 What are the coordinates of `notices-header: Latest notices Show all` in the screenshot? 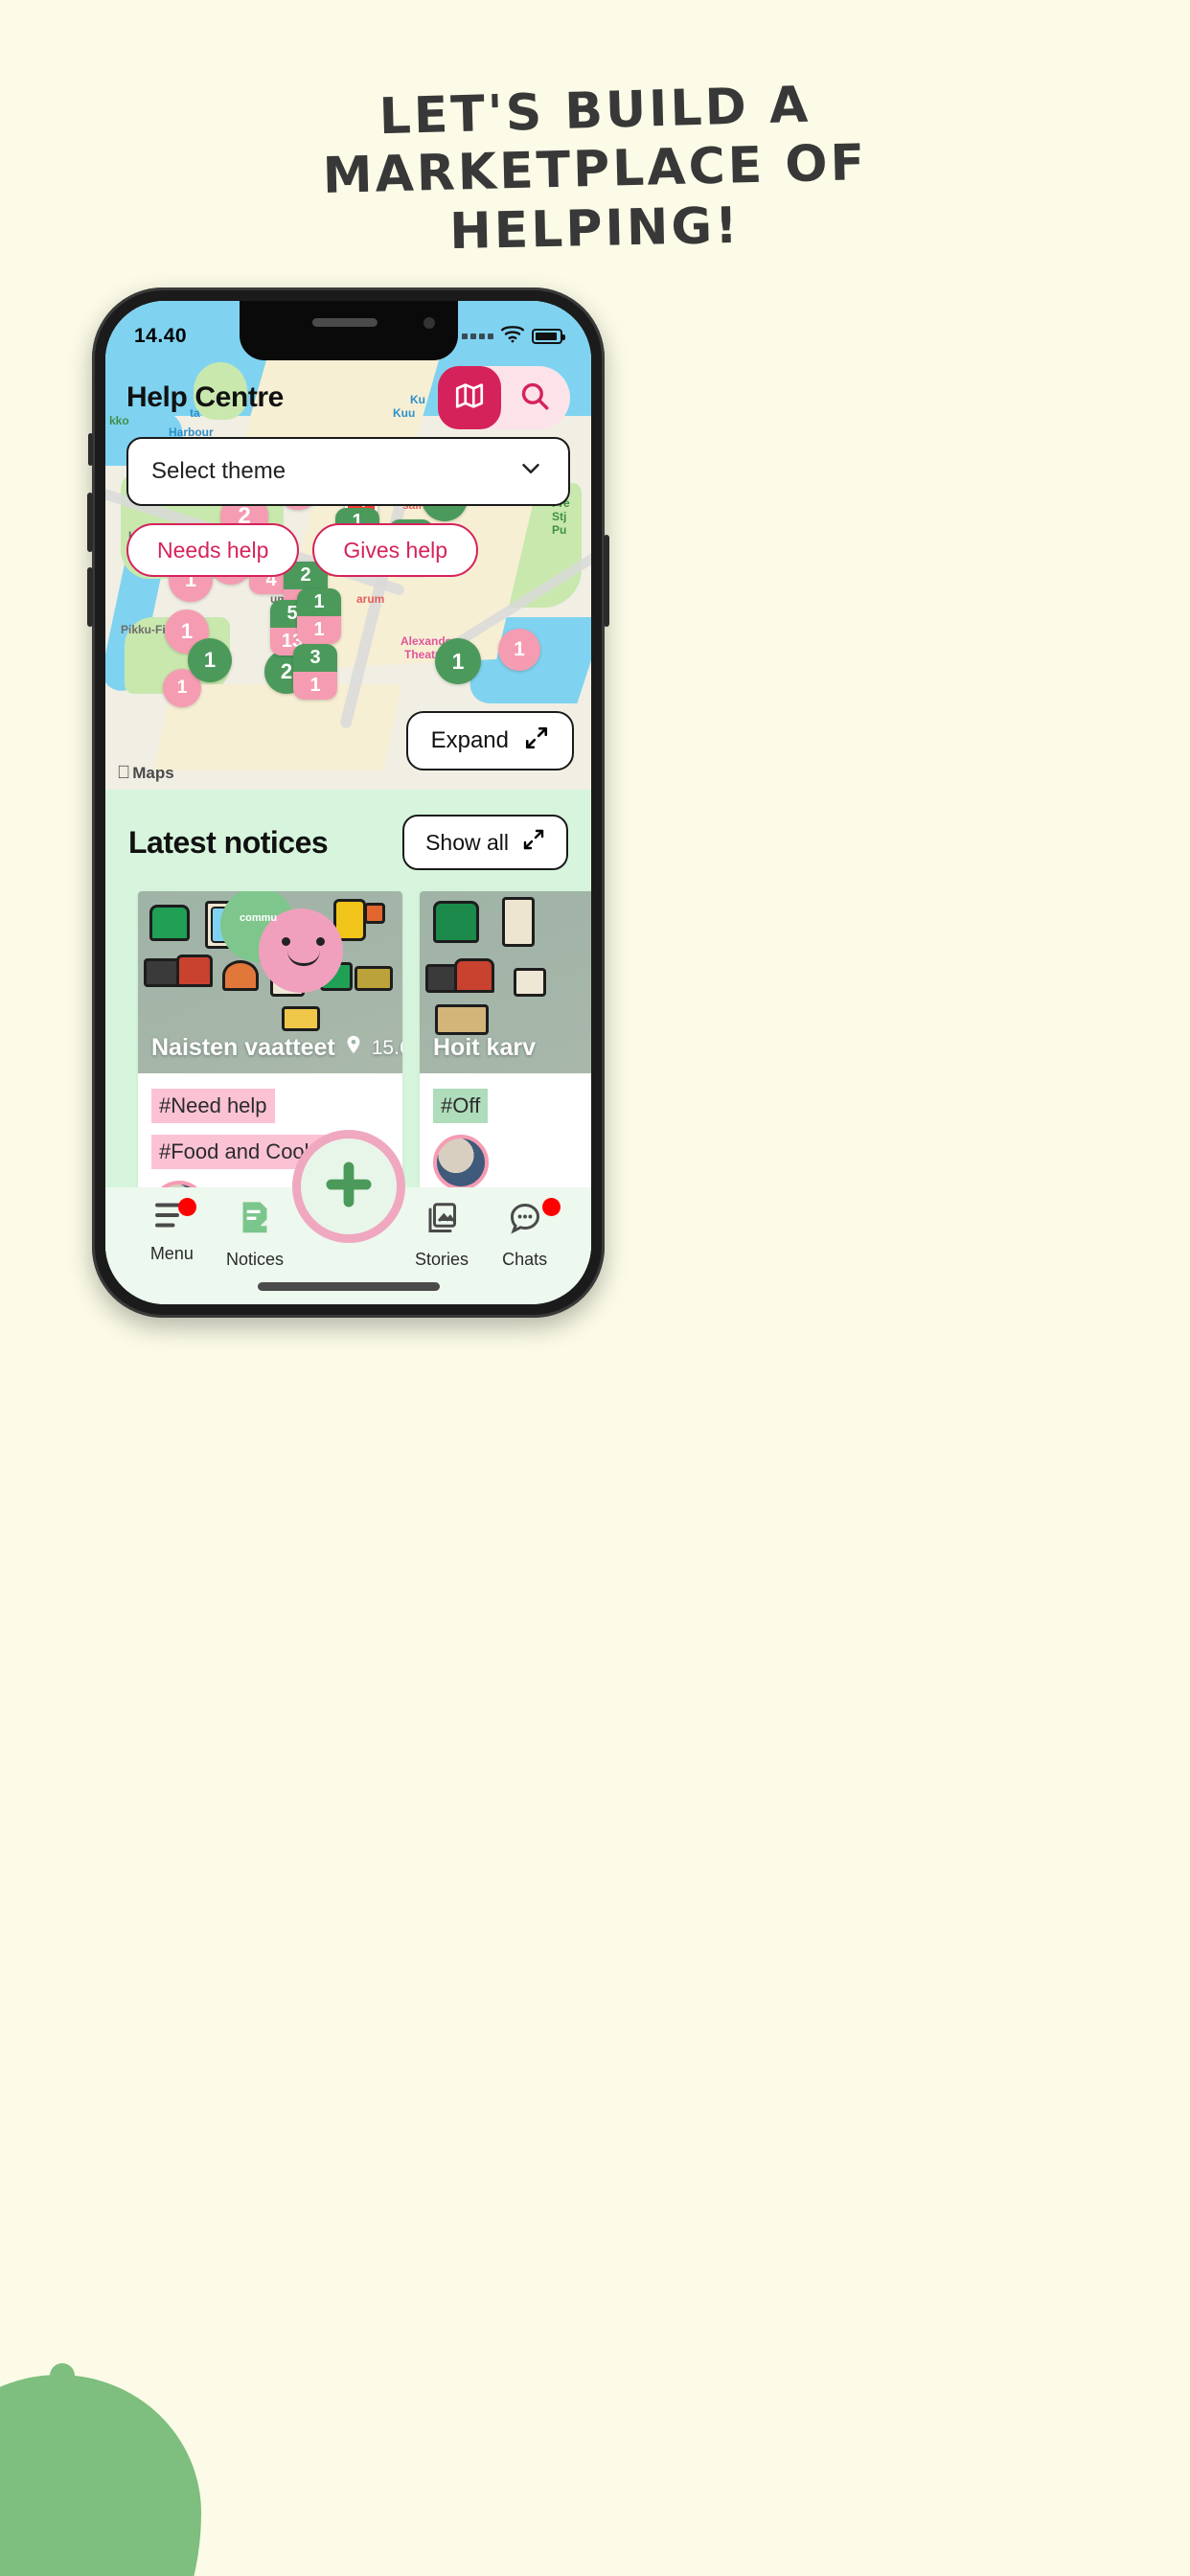 It's located at (348, 830).